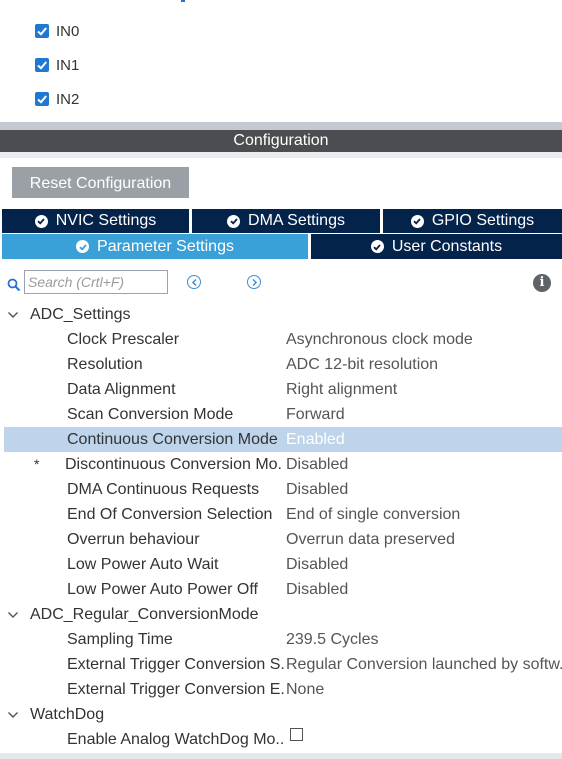  Describe the element at coordinates (121, 389) in the screenshot. I see `param-key: Data Alignment` at that location.